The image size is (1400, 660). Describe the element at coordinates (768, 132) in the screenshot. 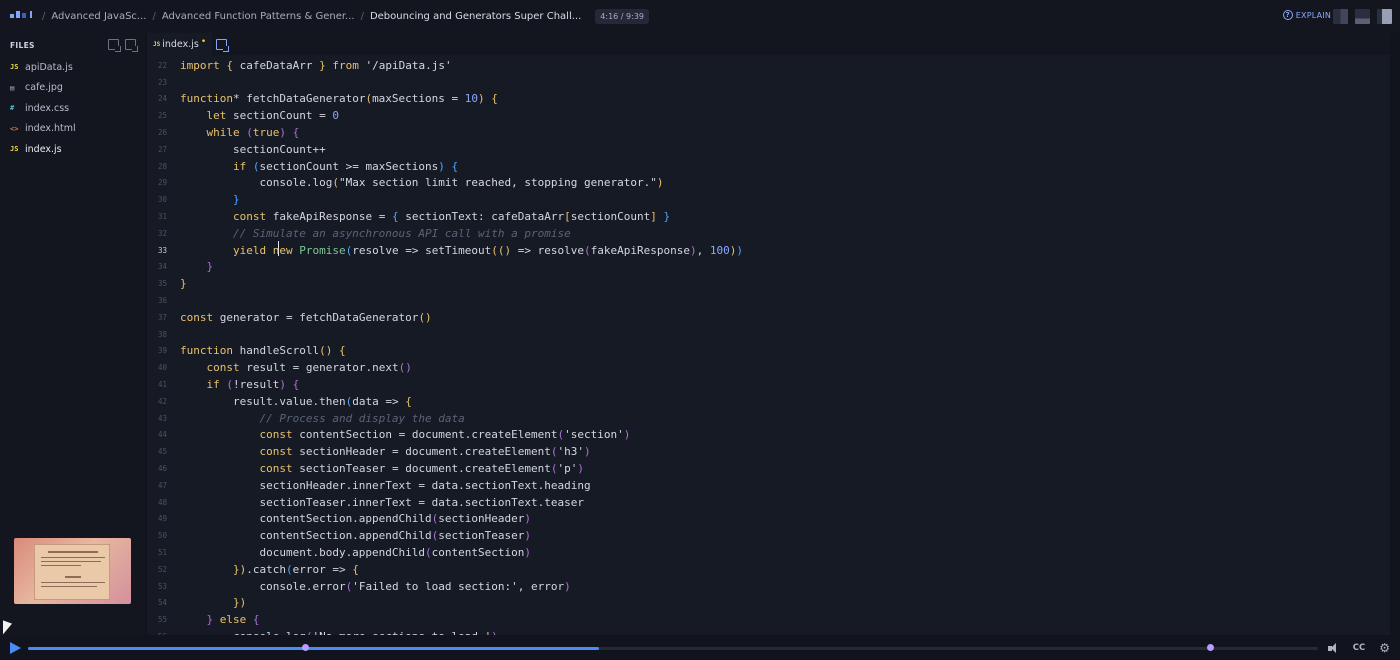

I see `code-line: 26 while (true) {` at that location.